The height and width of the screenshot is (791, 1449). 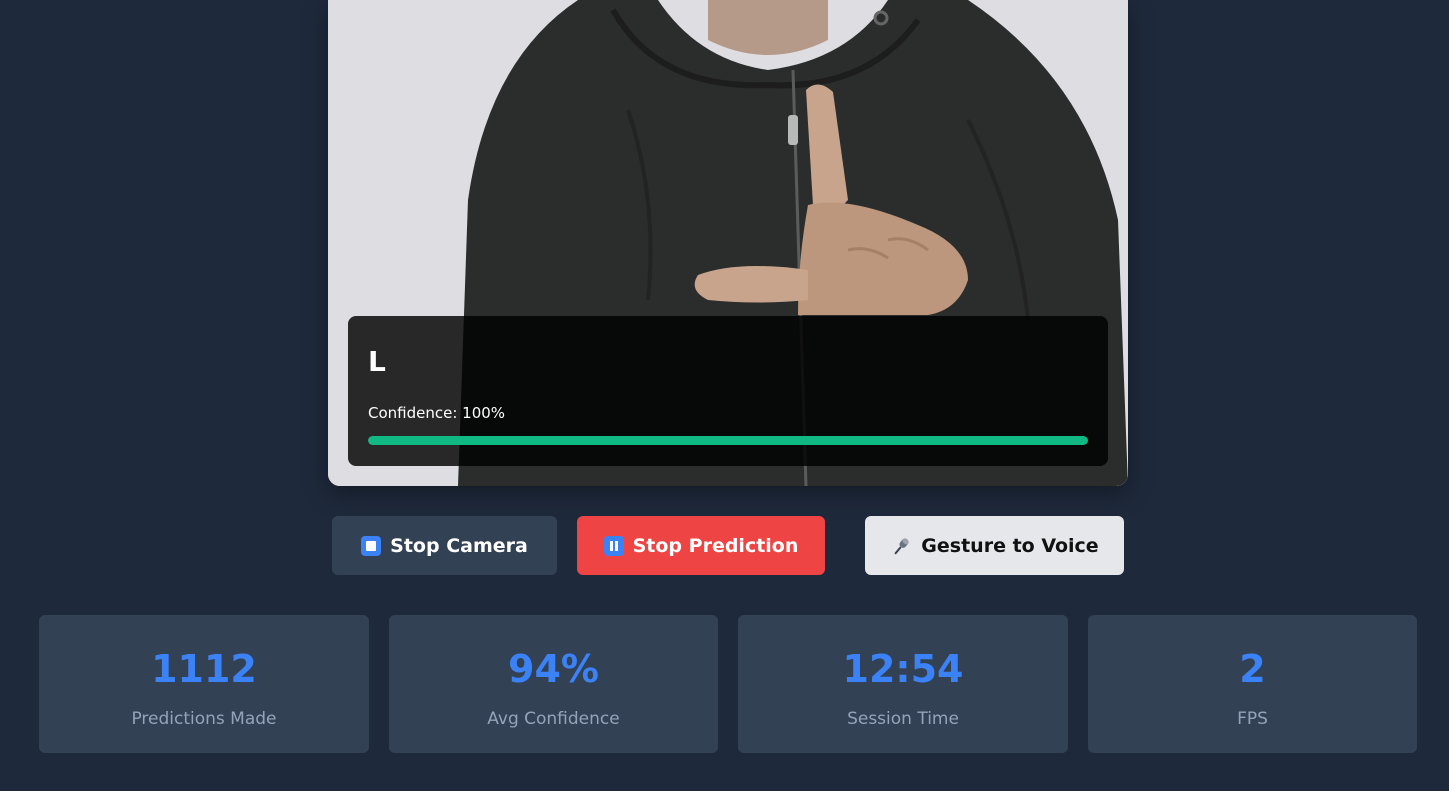 I want to click on stat-predictions-made: 1112 Predictions Made, so click(x=204, y=684).